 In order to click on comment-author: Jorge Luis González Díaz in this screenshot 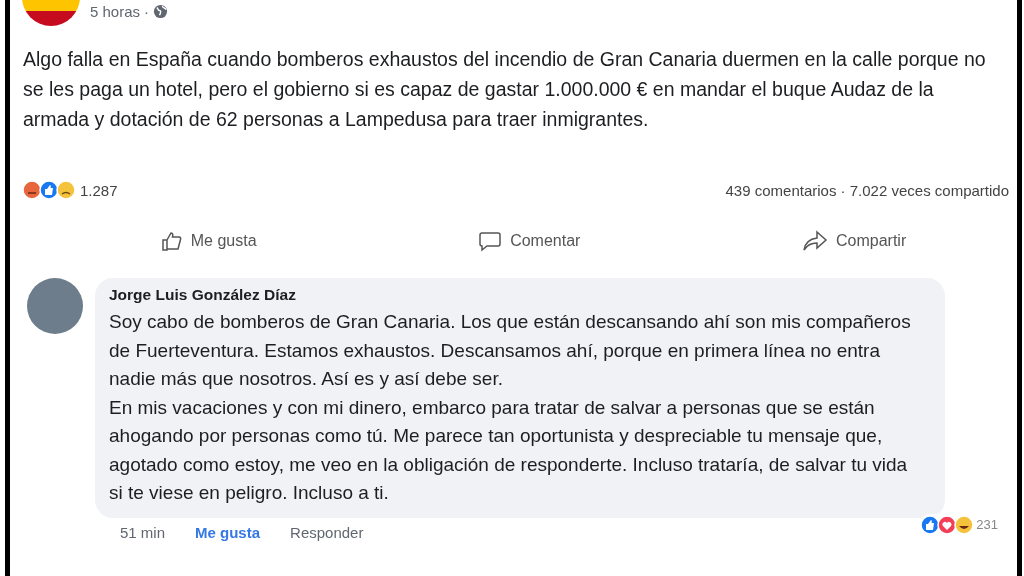, I will do `click(517, 295)`.